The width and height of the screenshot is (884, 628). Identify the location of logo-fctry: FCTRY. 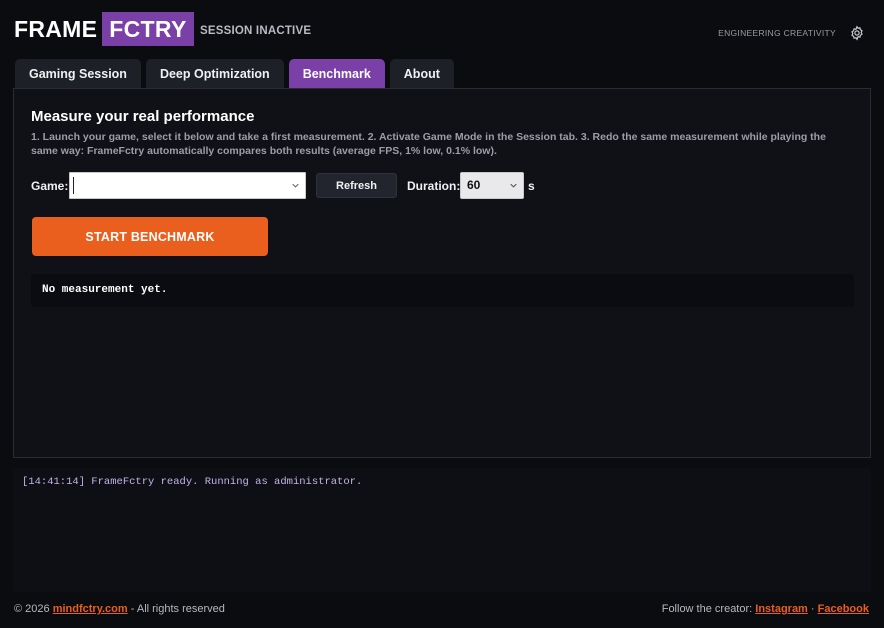
(148, 29).